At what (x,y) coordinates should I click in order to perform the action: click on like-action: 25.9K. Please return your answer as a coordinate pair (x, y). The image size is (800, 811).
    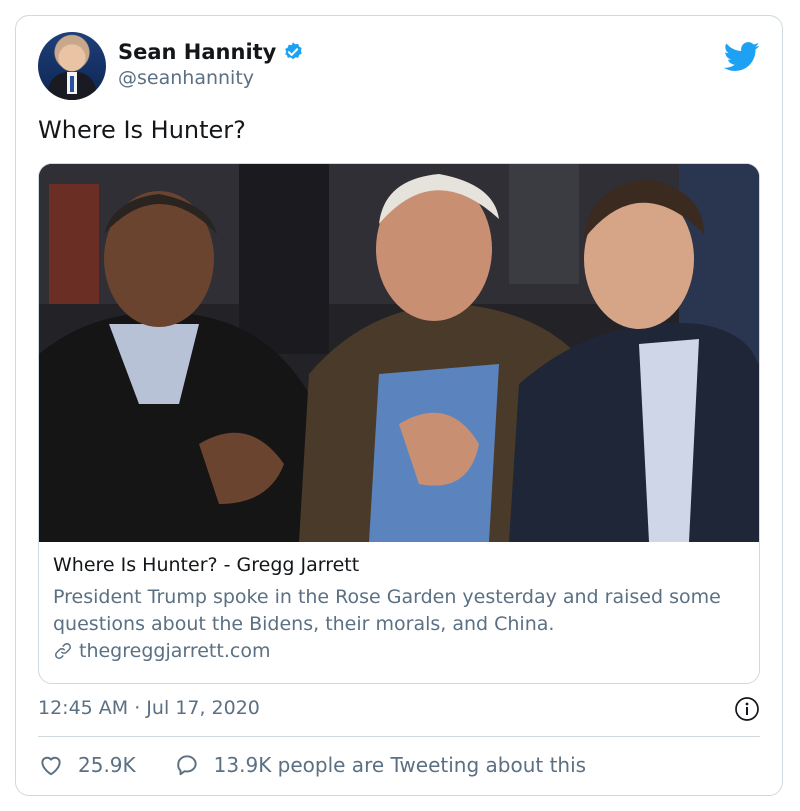
    Looking at the image, I should click on (87, 765).